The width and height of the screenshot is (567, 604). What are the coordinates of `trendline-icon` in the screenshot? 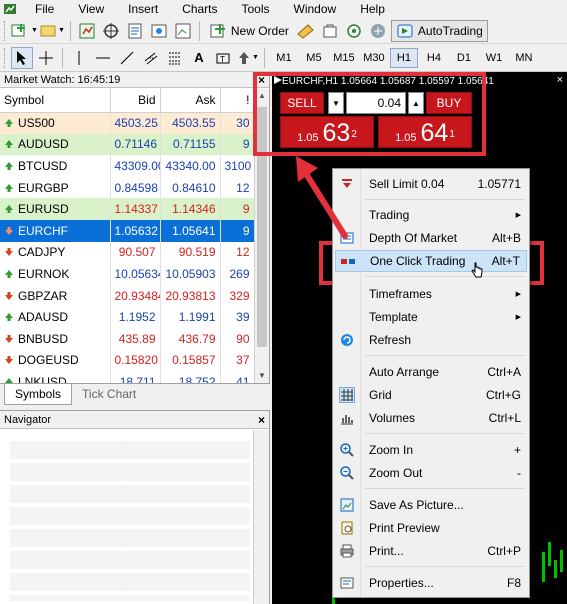 It's located at (127, 58).